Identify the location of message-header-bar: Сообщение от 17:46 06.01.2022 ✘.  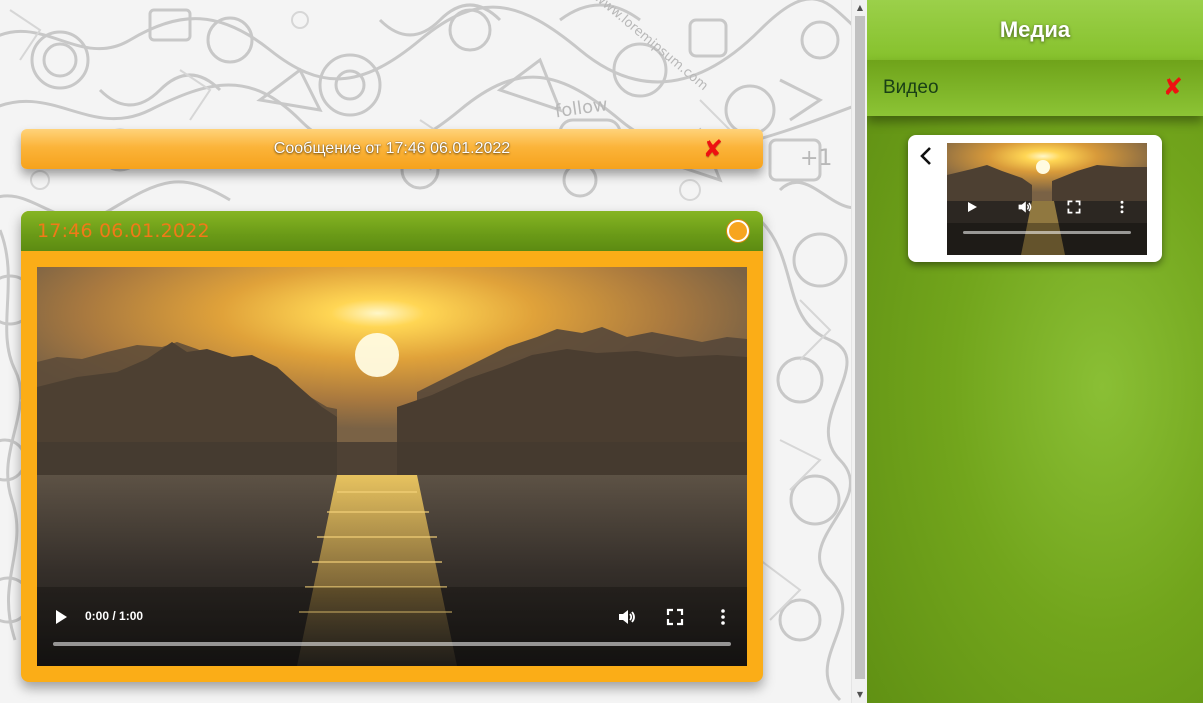
(392, 149).